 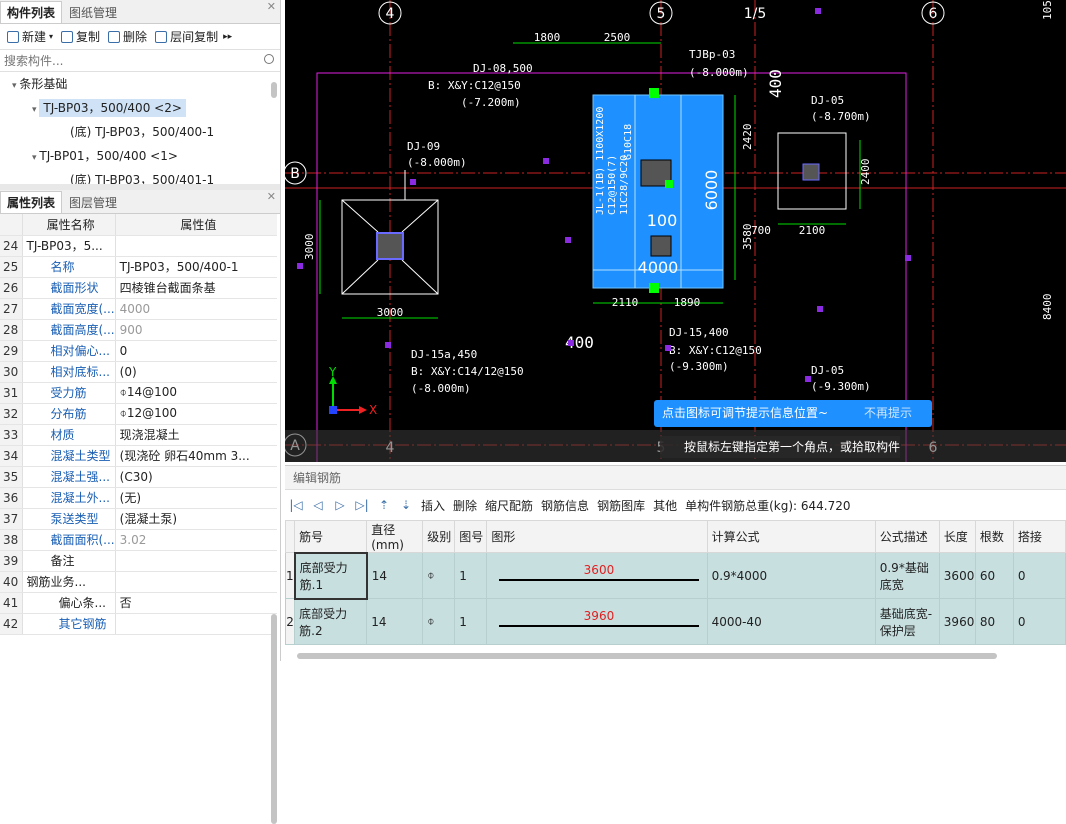 What do you see at coordinates (340, 505) in the screenshot?
I see `next-icon: ▷` at bounding box center [340, 505].